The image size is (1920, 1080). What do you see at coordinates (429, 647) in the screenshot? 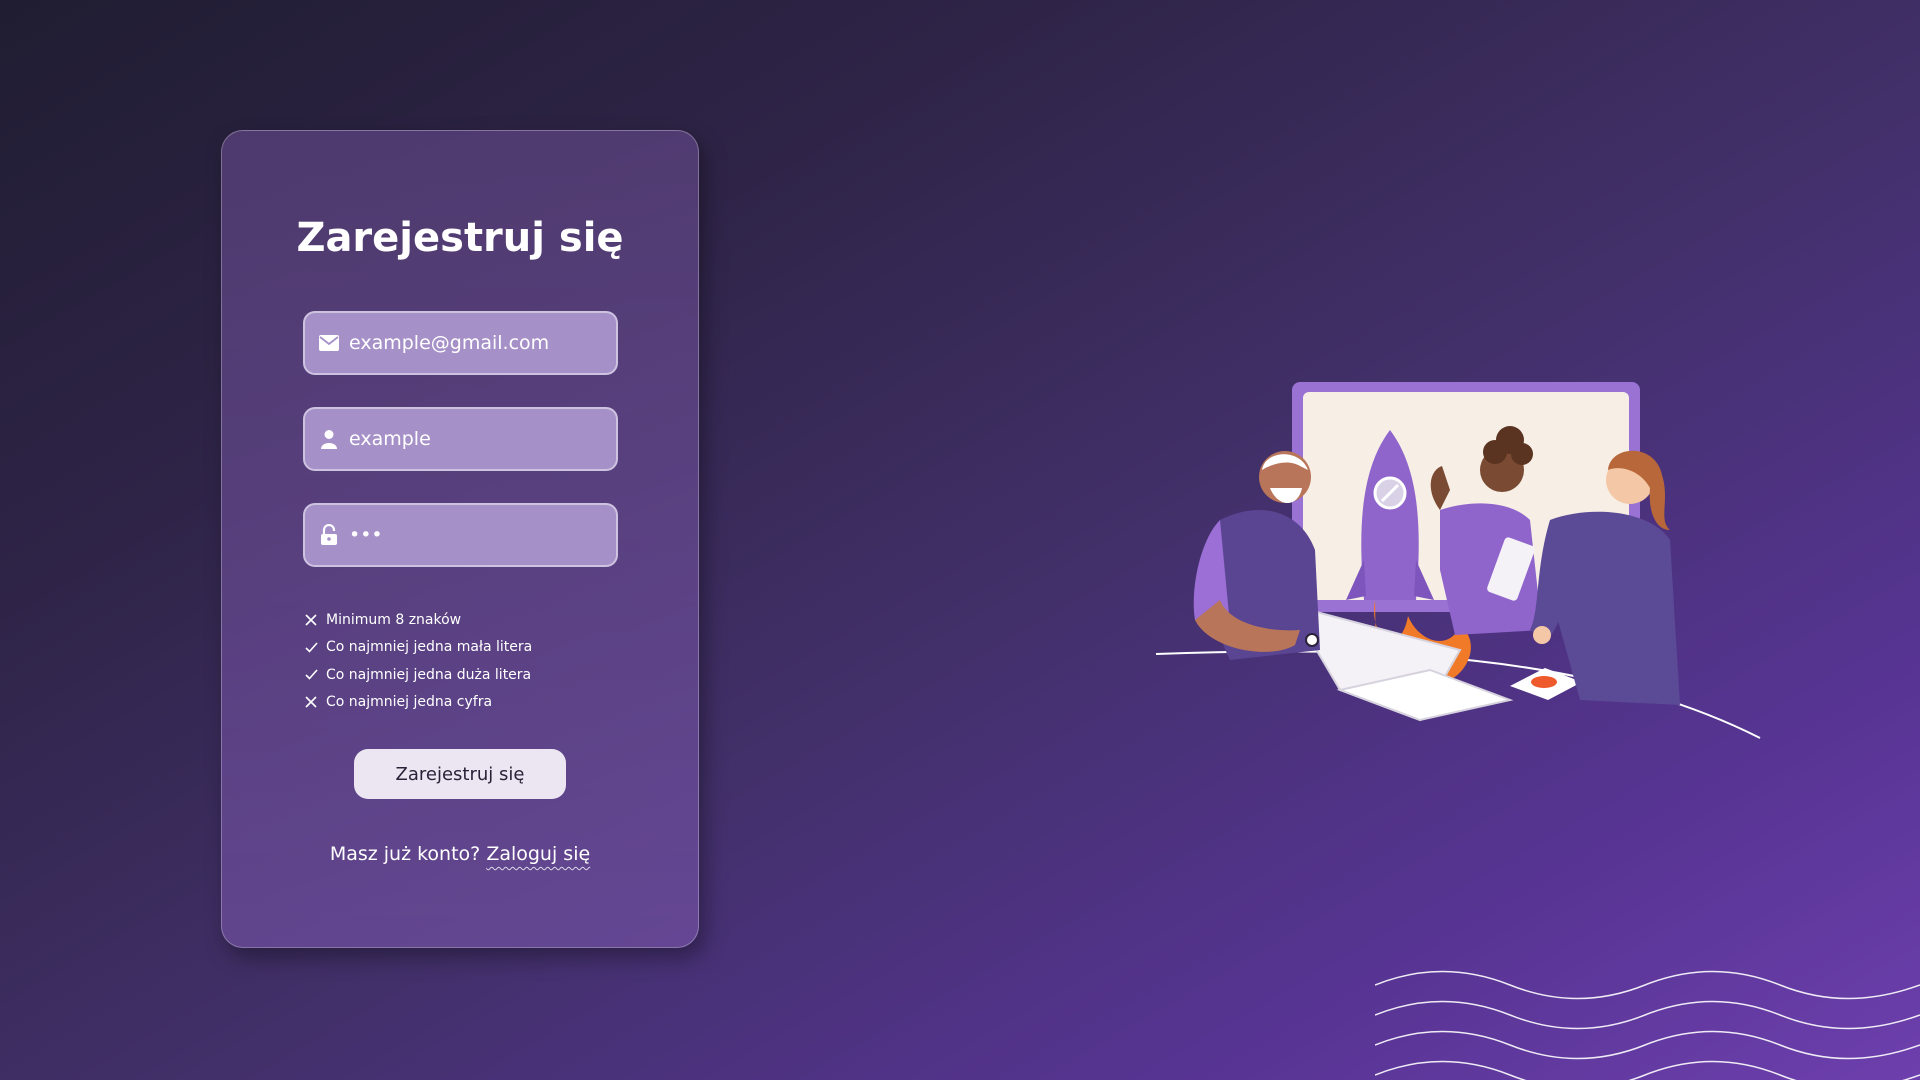
I see `requirement-label: Co najmniej jedna mała litera` at bounding box center [429, 647].